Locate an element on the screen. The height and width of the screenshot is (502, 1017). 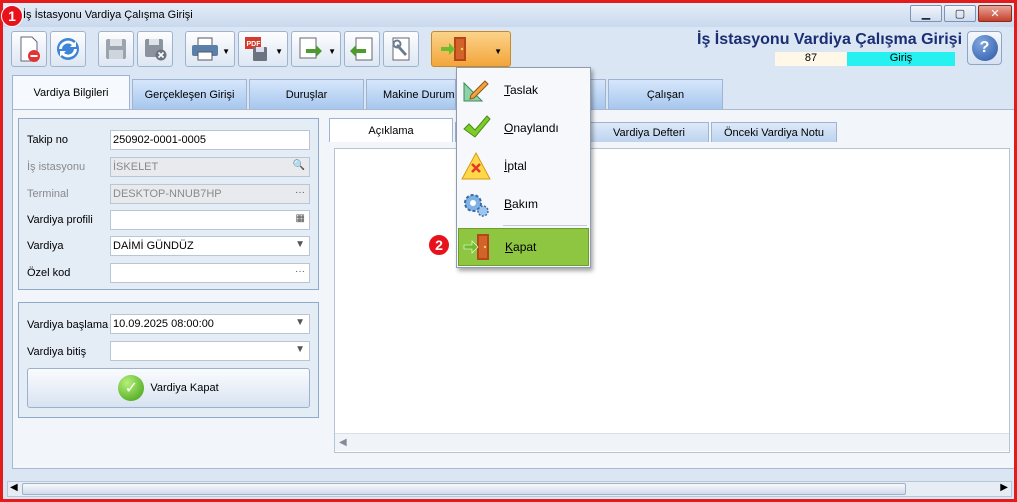
print-icon is located at coordinates (205, 49).